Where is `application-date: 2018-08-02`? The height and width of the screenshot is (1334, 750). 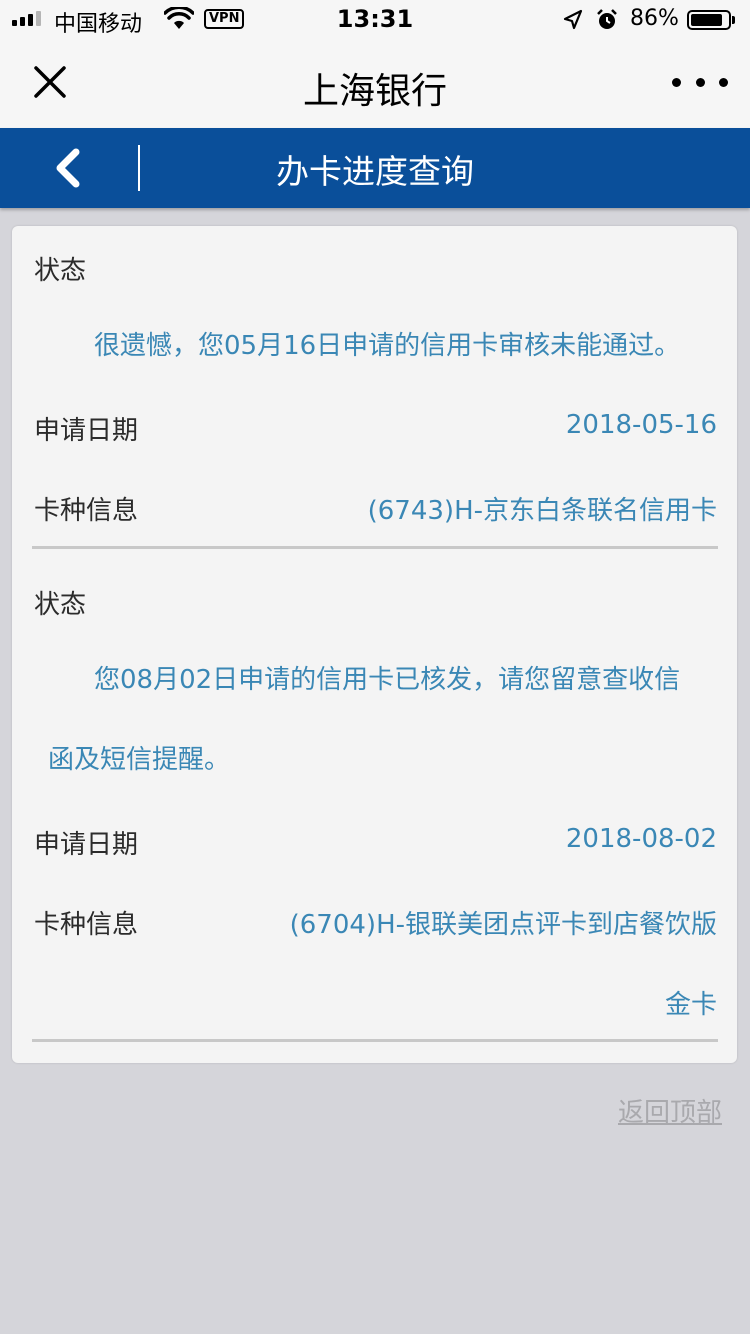
application-date: 2018-08-02 is located at coordinates (641, 839).